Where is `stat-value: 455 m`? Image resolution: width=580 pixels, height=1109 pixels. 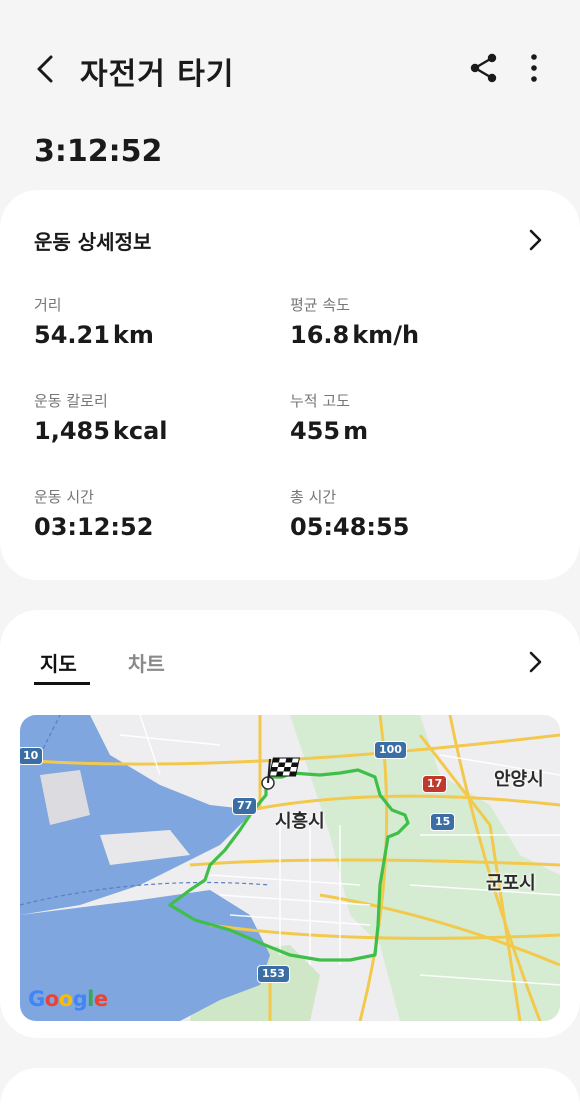
stat-value: 455 m is located at coordinates (329, 431).